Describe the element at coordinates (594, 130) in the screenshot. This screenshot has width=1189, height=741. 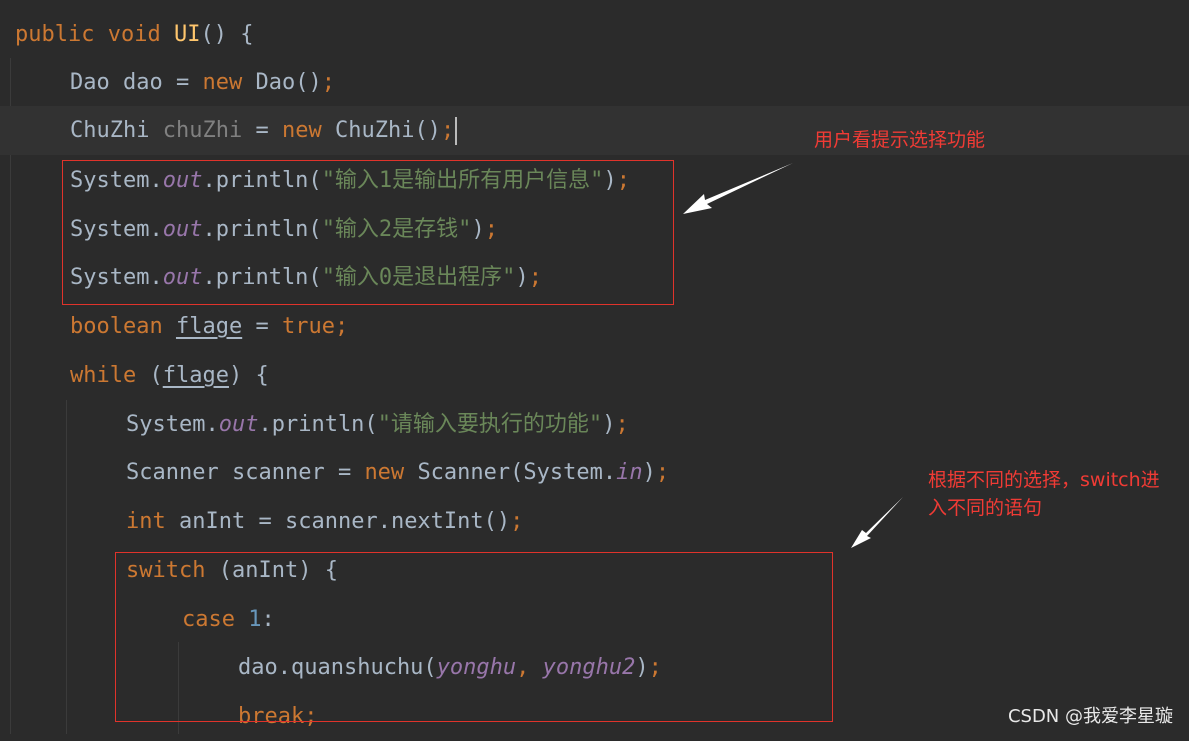
I see `current-code-line: ChuZhi chuZhi = new ChuZhi();` at that location.